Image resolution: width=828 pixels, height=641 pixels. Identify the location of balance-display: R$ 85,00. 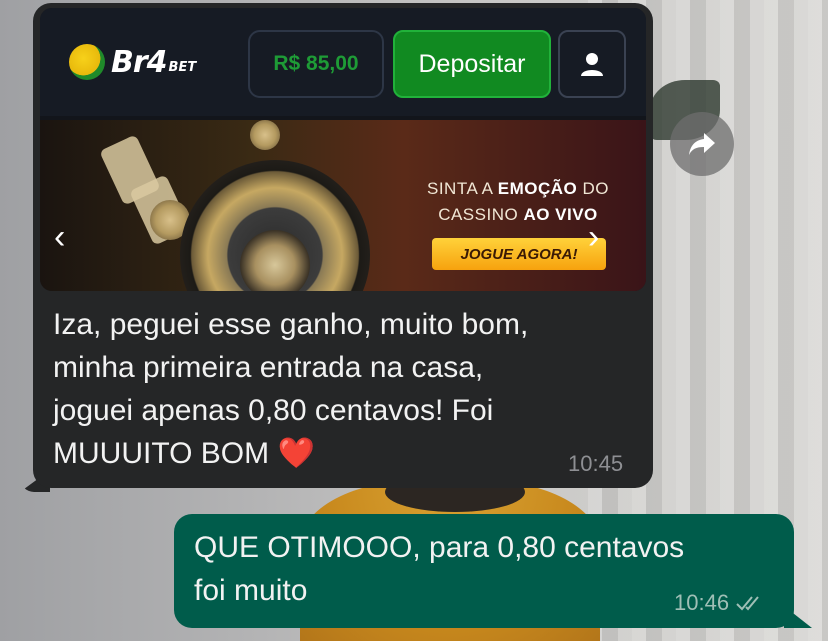
(316, 64).